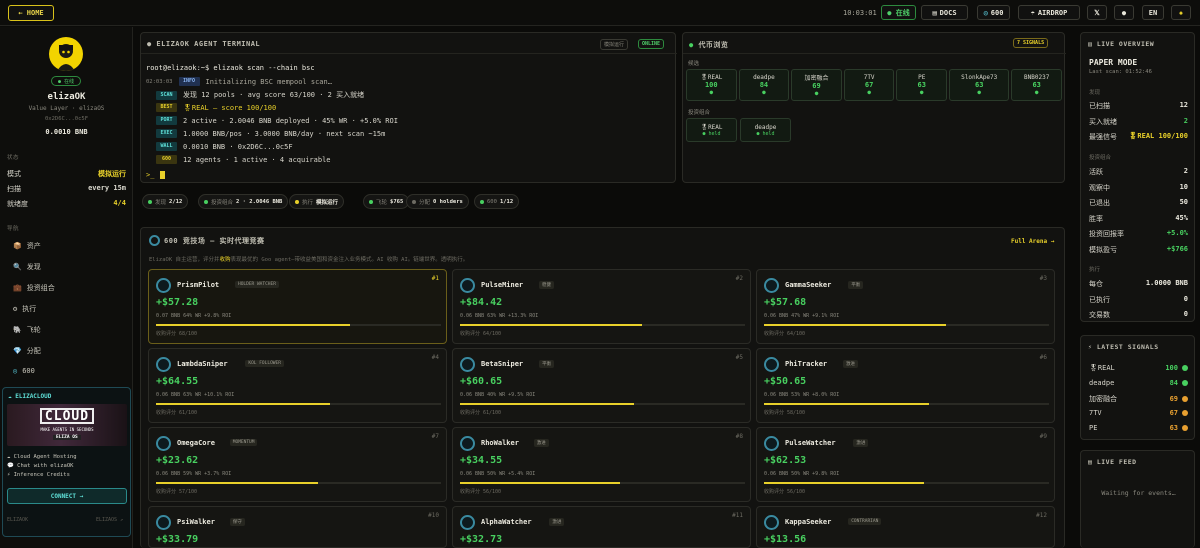 This screenshot has height=548, width=1200. Describe the element at coordinates (1138, 368) in the screenshot. I see `signal-row: 🎖REAL 100` at that location.